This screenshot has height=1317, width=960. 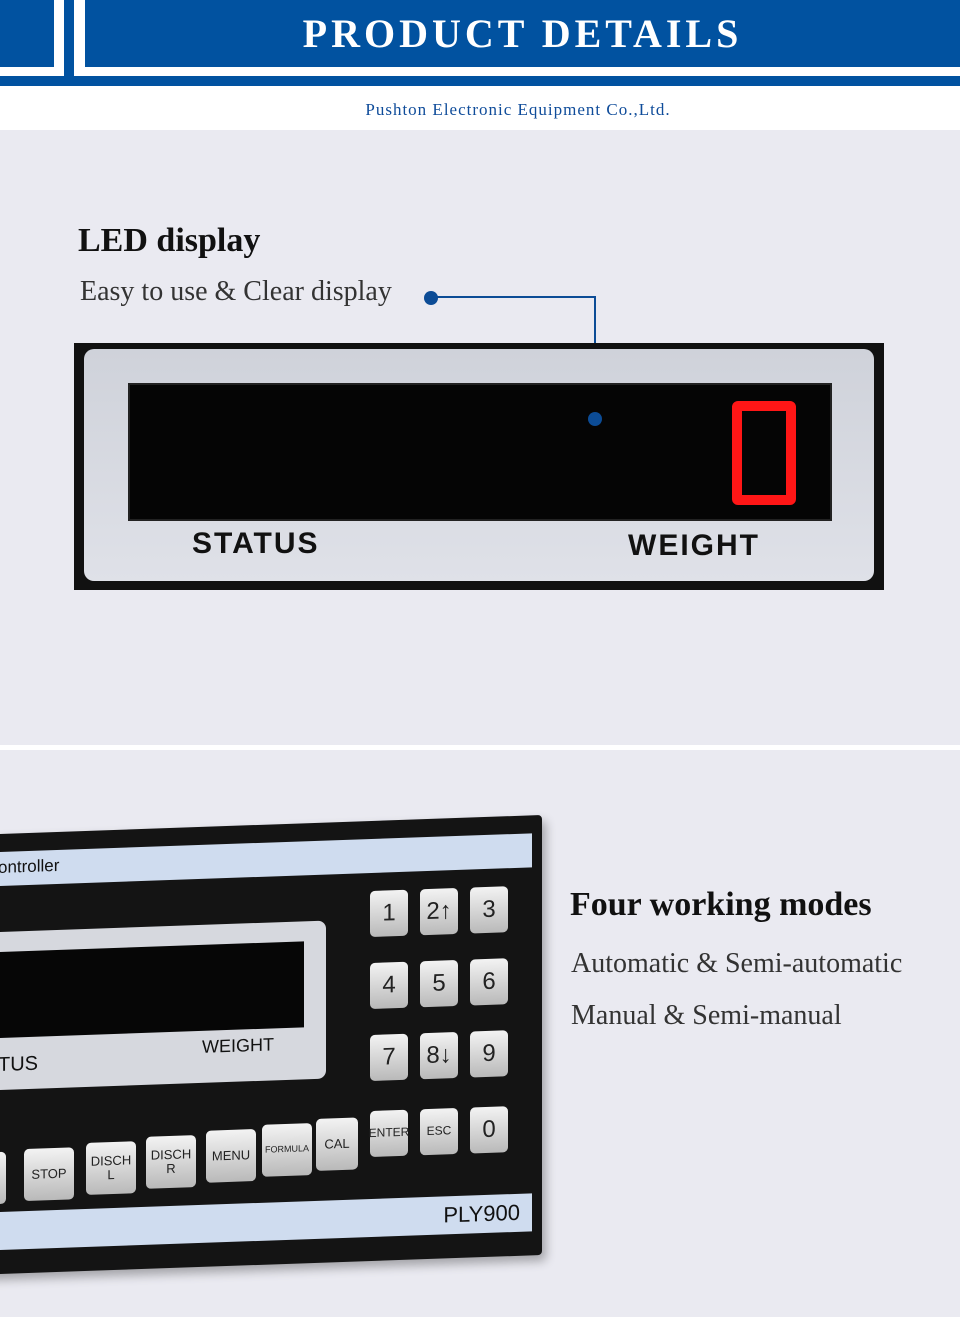 What do you see at coordinates (764, 453) in the screenshot?
I see `led-digit: 0` at bounding box center [764, 453].